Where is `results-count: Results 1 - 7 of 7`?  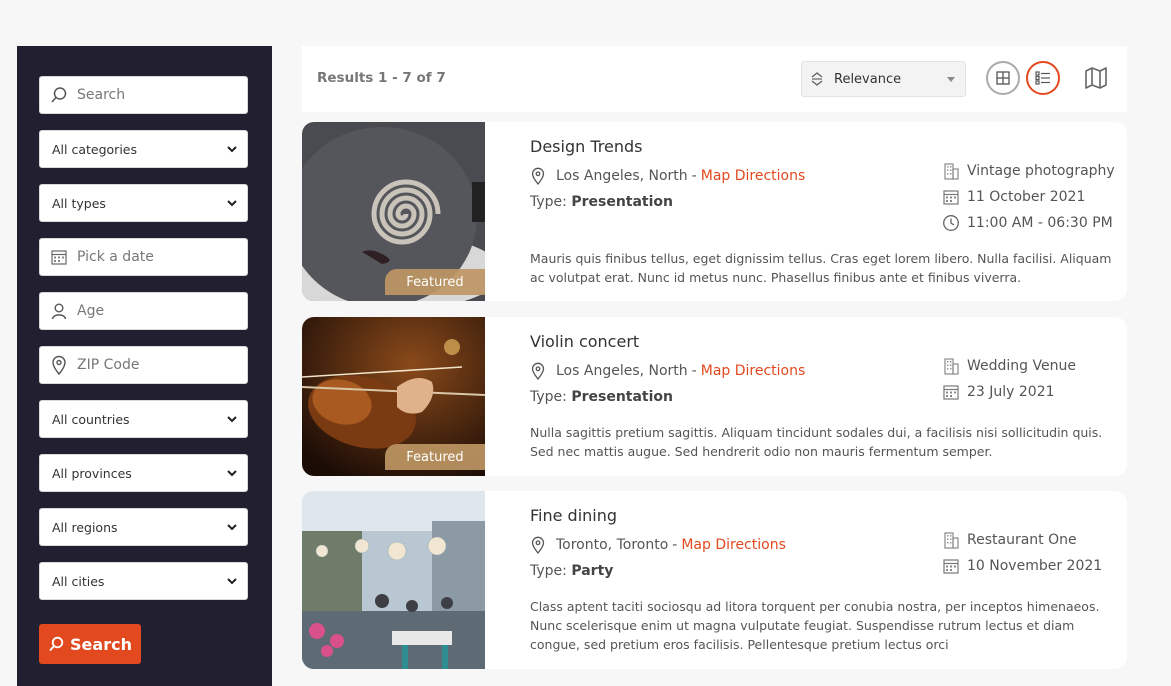 results-count: Results 1 - 7 of 7 is located at coordinates (381, 78).